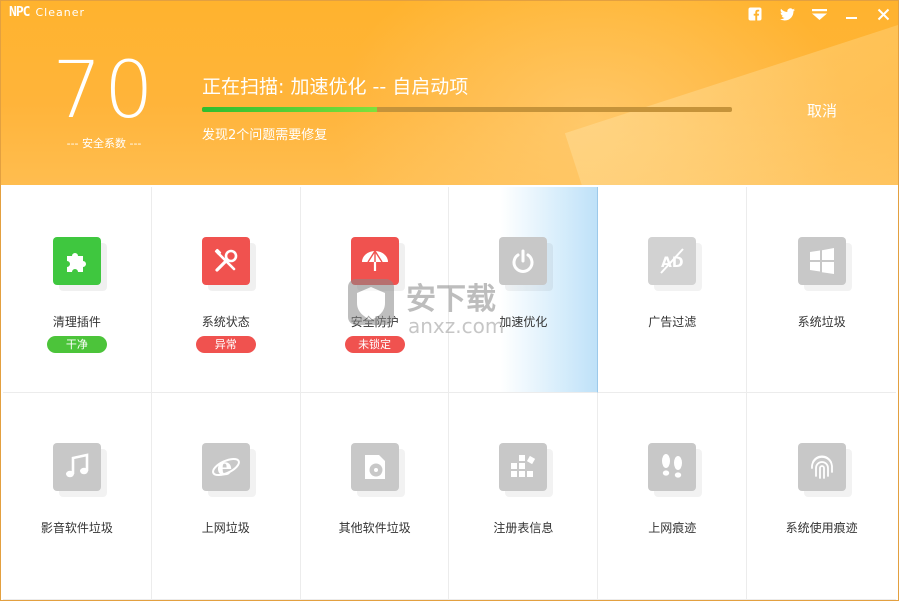 The width and height of the screenshot is (899, 601). Describe the element at coordinates (289, 109) in the screenshot. I see `scan-progress-fill` at that location.